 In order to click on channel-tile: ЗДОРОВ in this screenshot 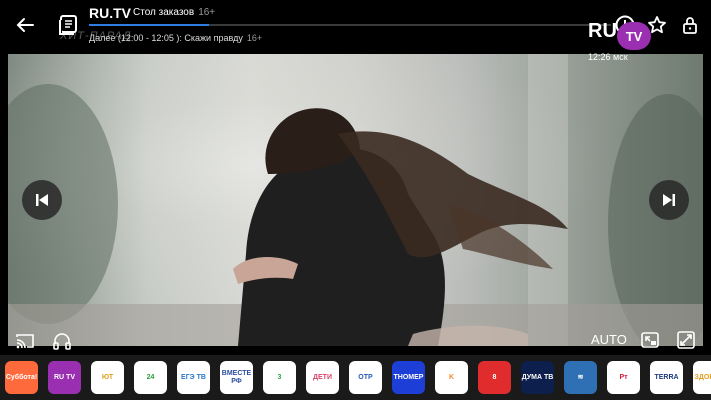, I will do `click(702, 377)`.